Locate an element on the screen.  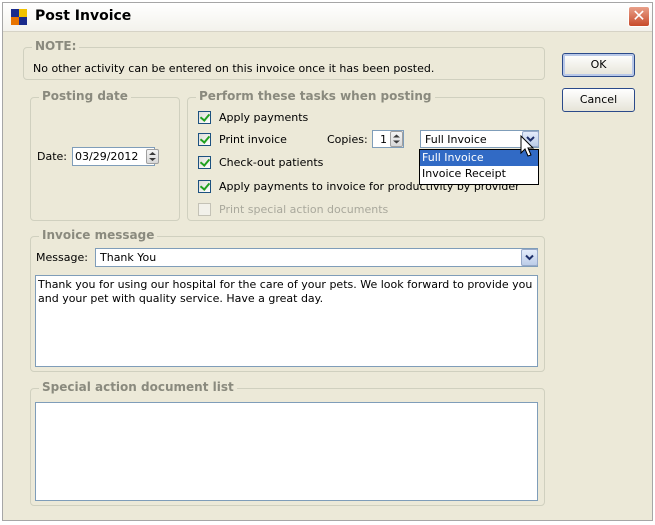
message-label: Message: is located at coordinates (62, 257).